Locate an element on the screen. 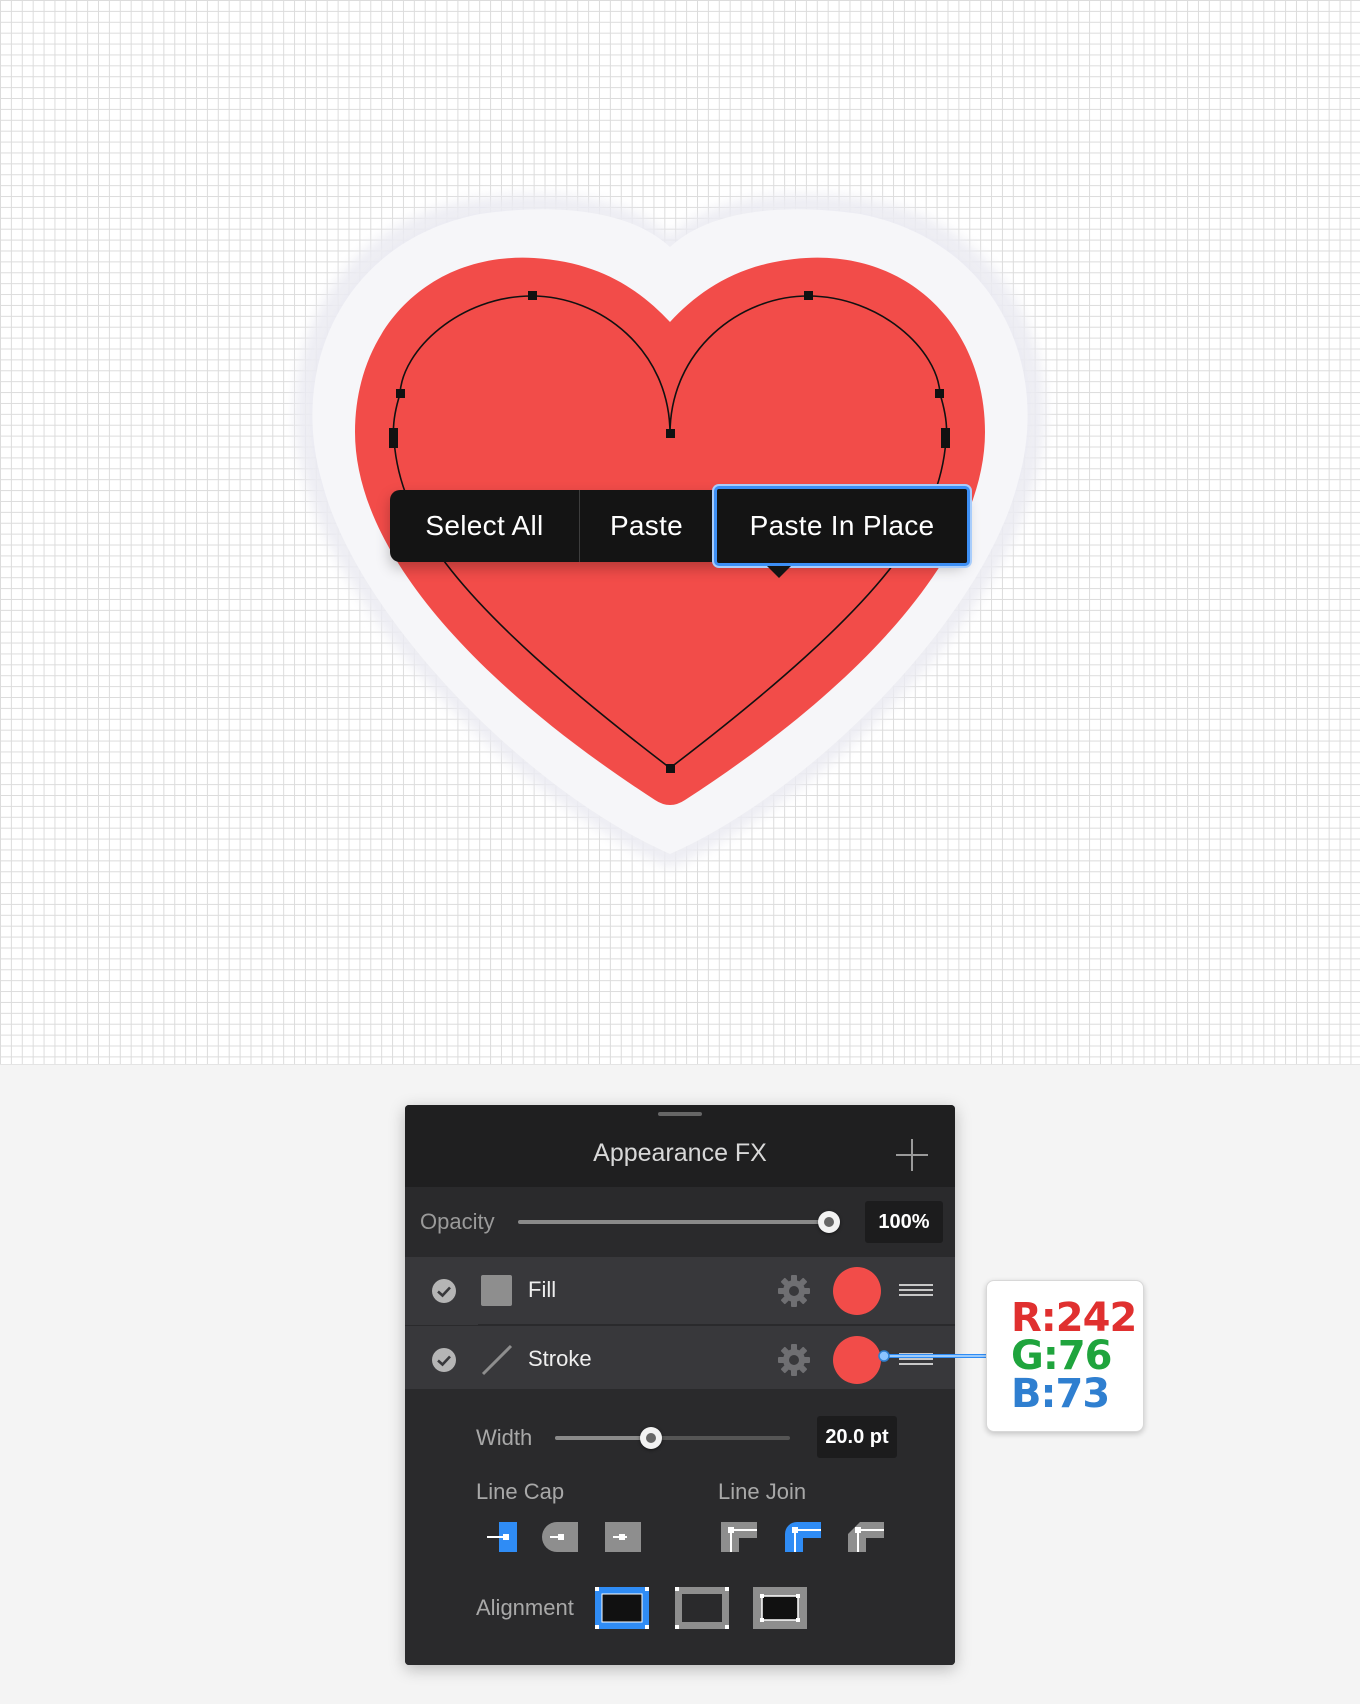 This screenshot has width=1360, height=1704. layer-label-stroke: Stroke is located at coordinates (560, 1358).